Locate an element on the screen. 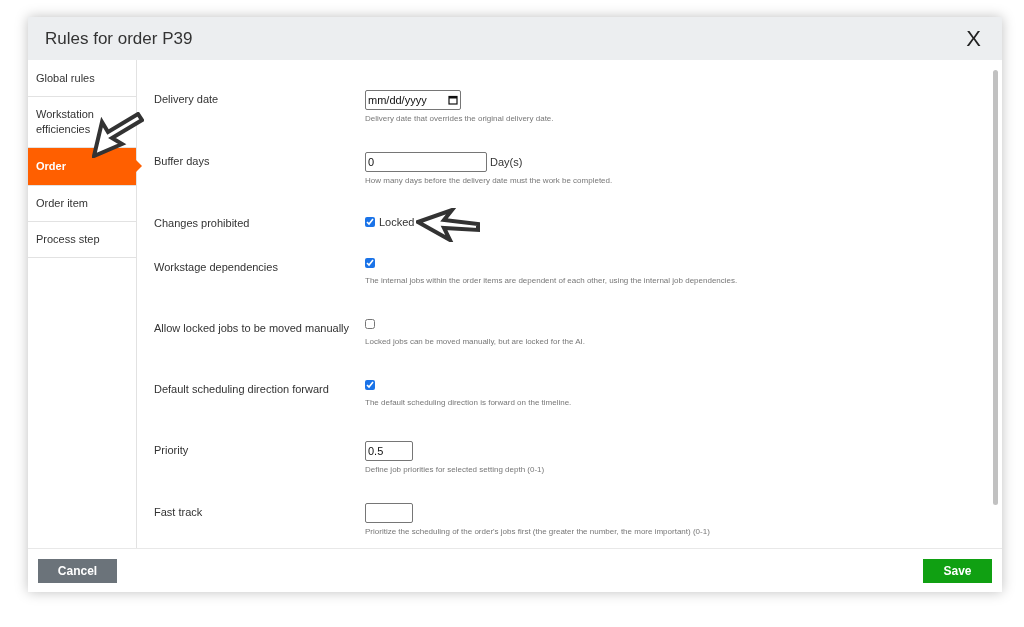  date-field: mm/dd/yyyy is located at coordinates (413, 100).